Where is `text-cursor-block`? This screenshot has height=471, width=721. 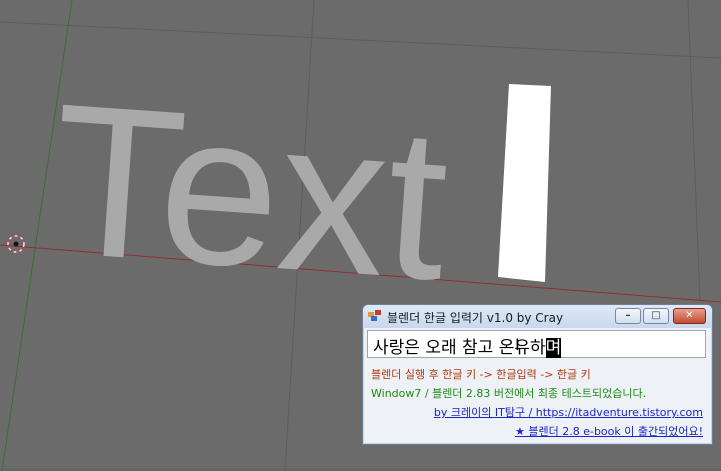
text-cursor-block is located at coordinates (524, 183).